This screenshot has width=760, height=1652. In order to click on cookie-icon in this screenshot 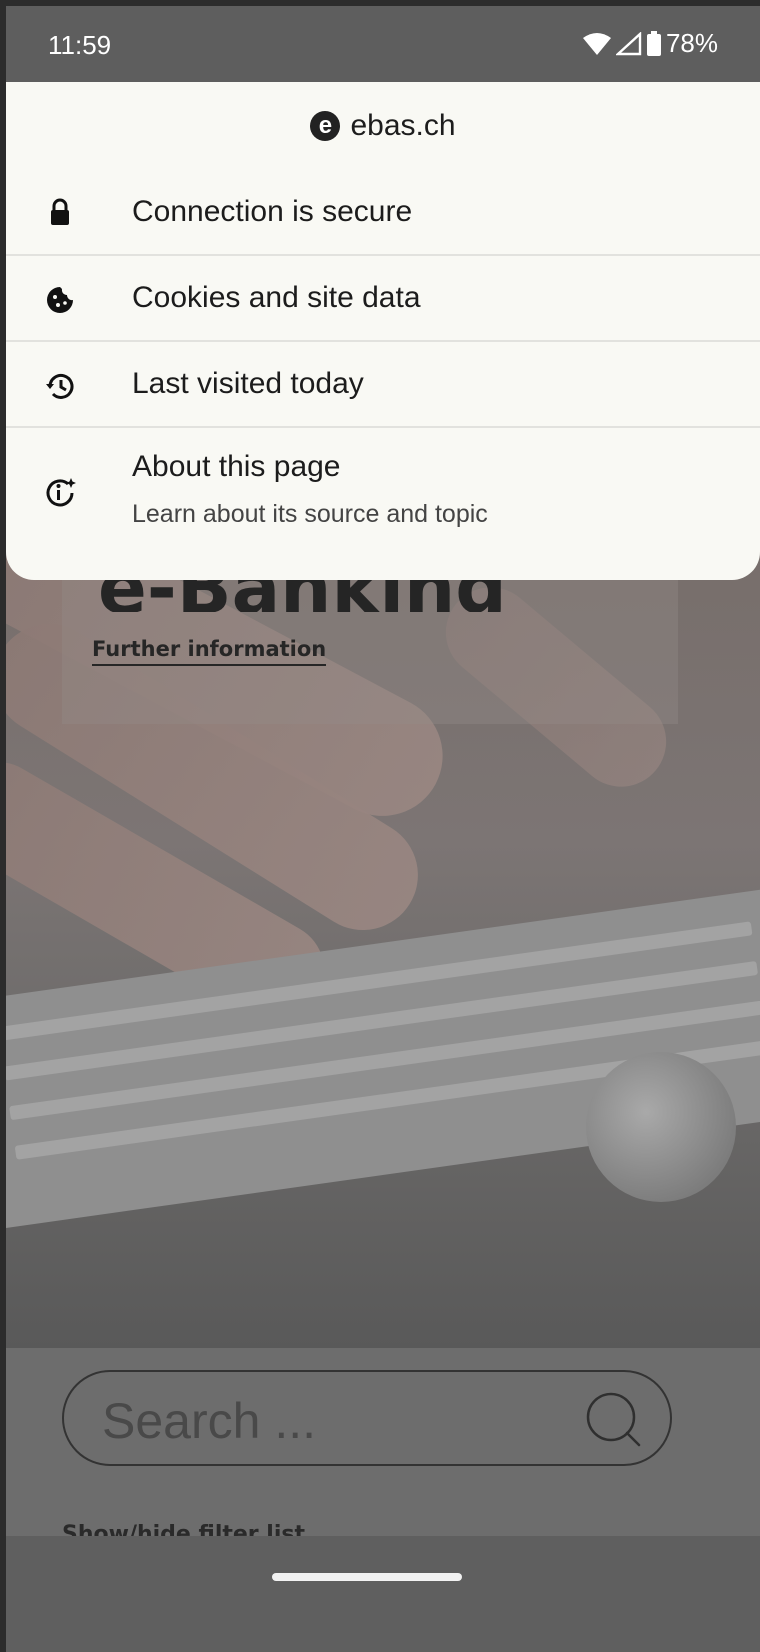, I will do `click(60, 300)`.